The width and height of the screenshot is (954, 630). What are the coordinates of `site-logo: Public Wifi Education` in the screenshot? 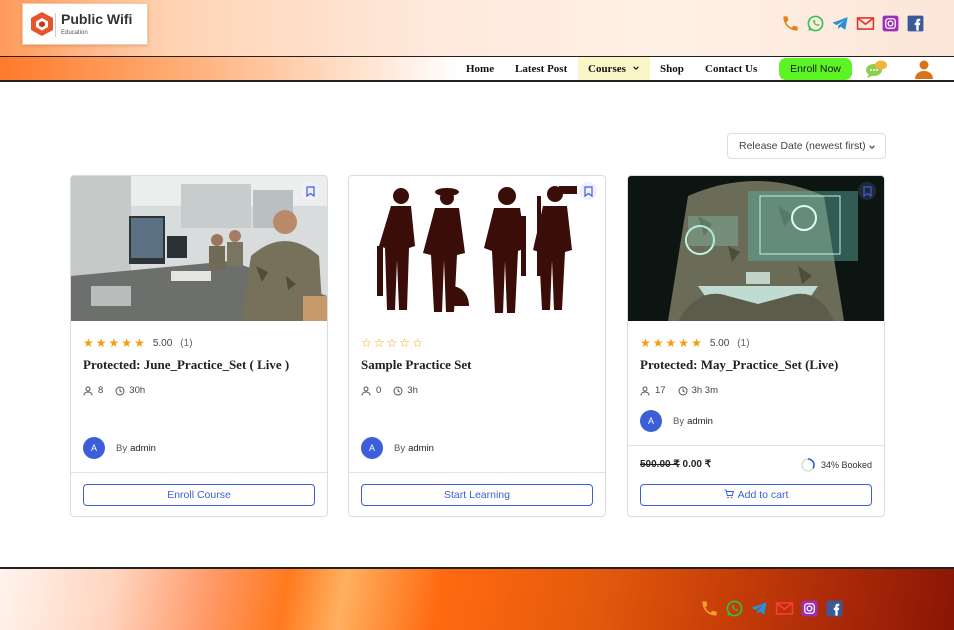 It's located at (85, 24).